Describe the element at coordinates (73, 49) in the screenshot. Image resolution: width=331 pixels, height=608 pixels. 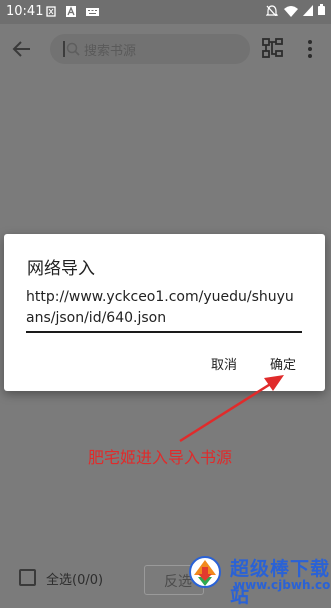
I see `search-icon` at that location.